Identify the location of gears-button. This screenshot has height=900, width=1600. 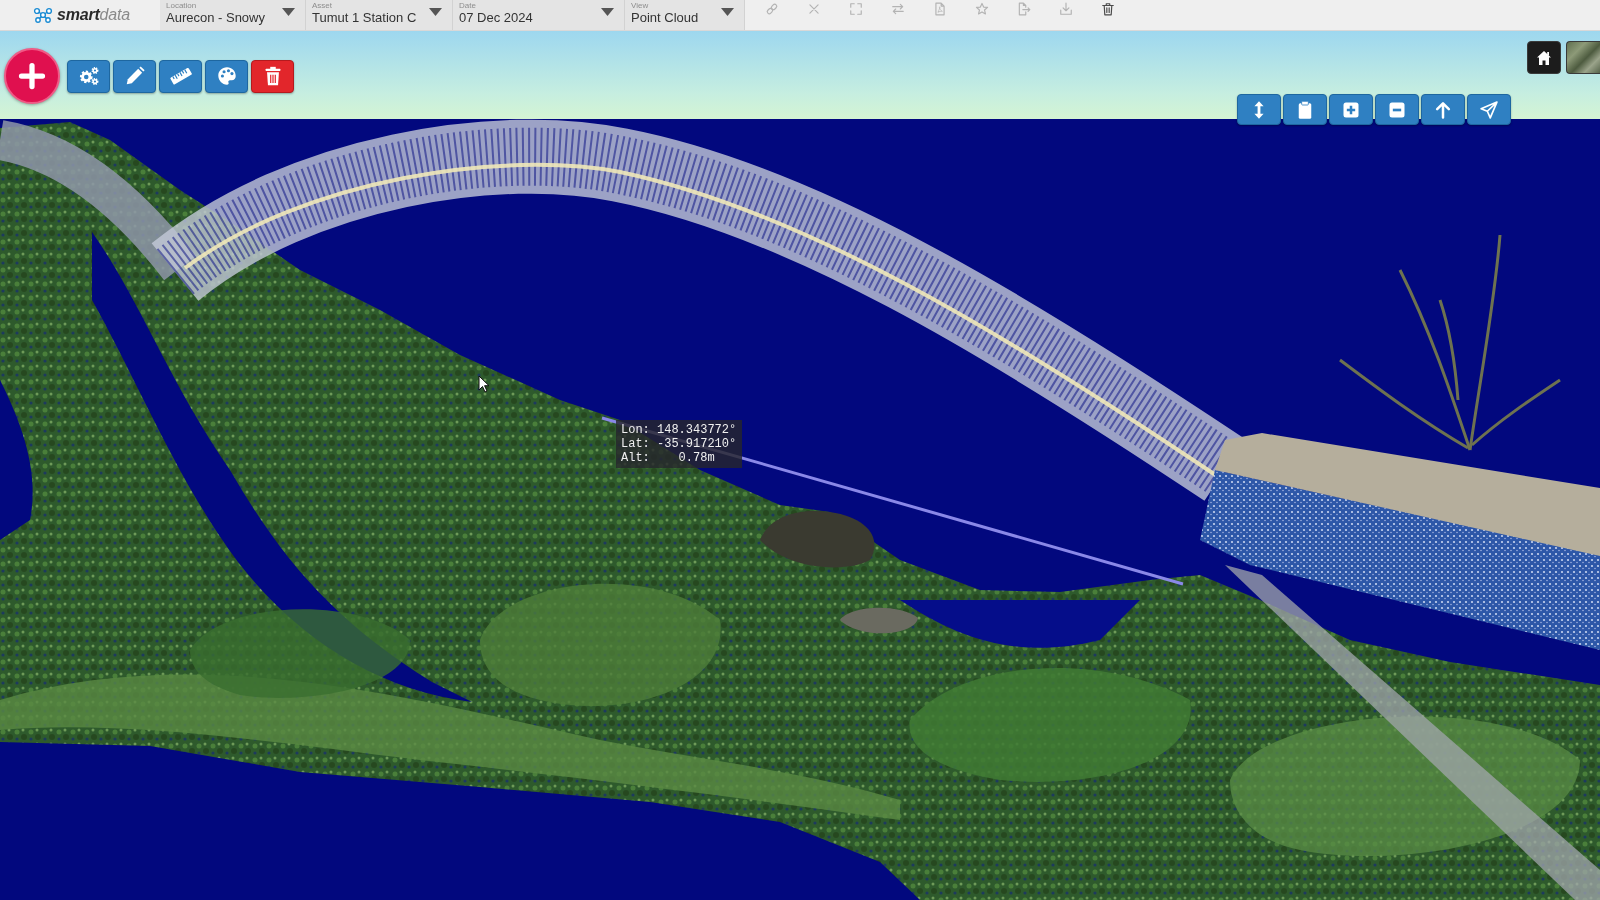
(88, 76).